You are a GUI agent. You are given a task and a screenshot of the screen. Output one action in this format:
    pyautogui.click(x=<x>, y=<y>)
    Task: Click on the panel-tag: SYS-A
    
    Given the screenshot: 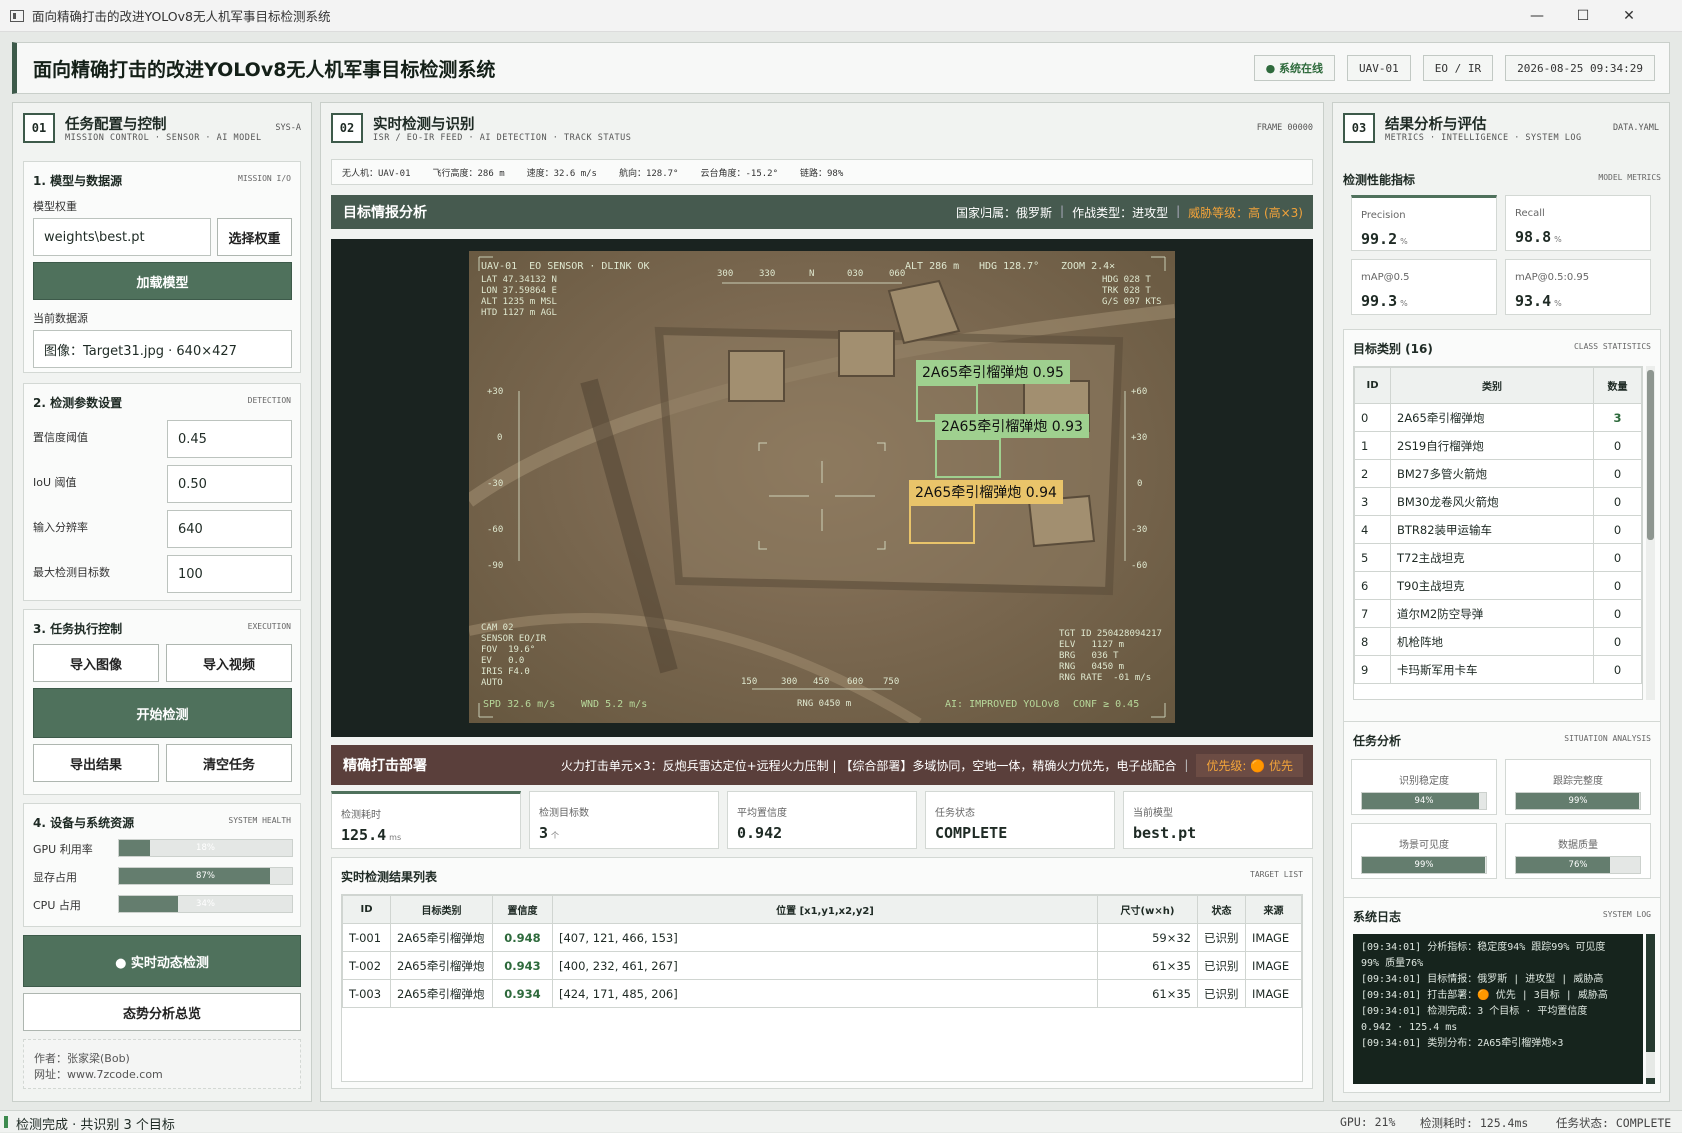 What is the action you would take?
    pyautogui.click(x=288, y=128)
    